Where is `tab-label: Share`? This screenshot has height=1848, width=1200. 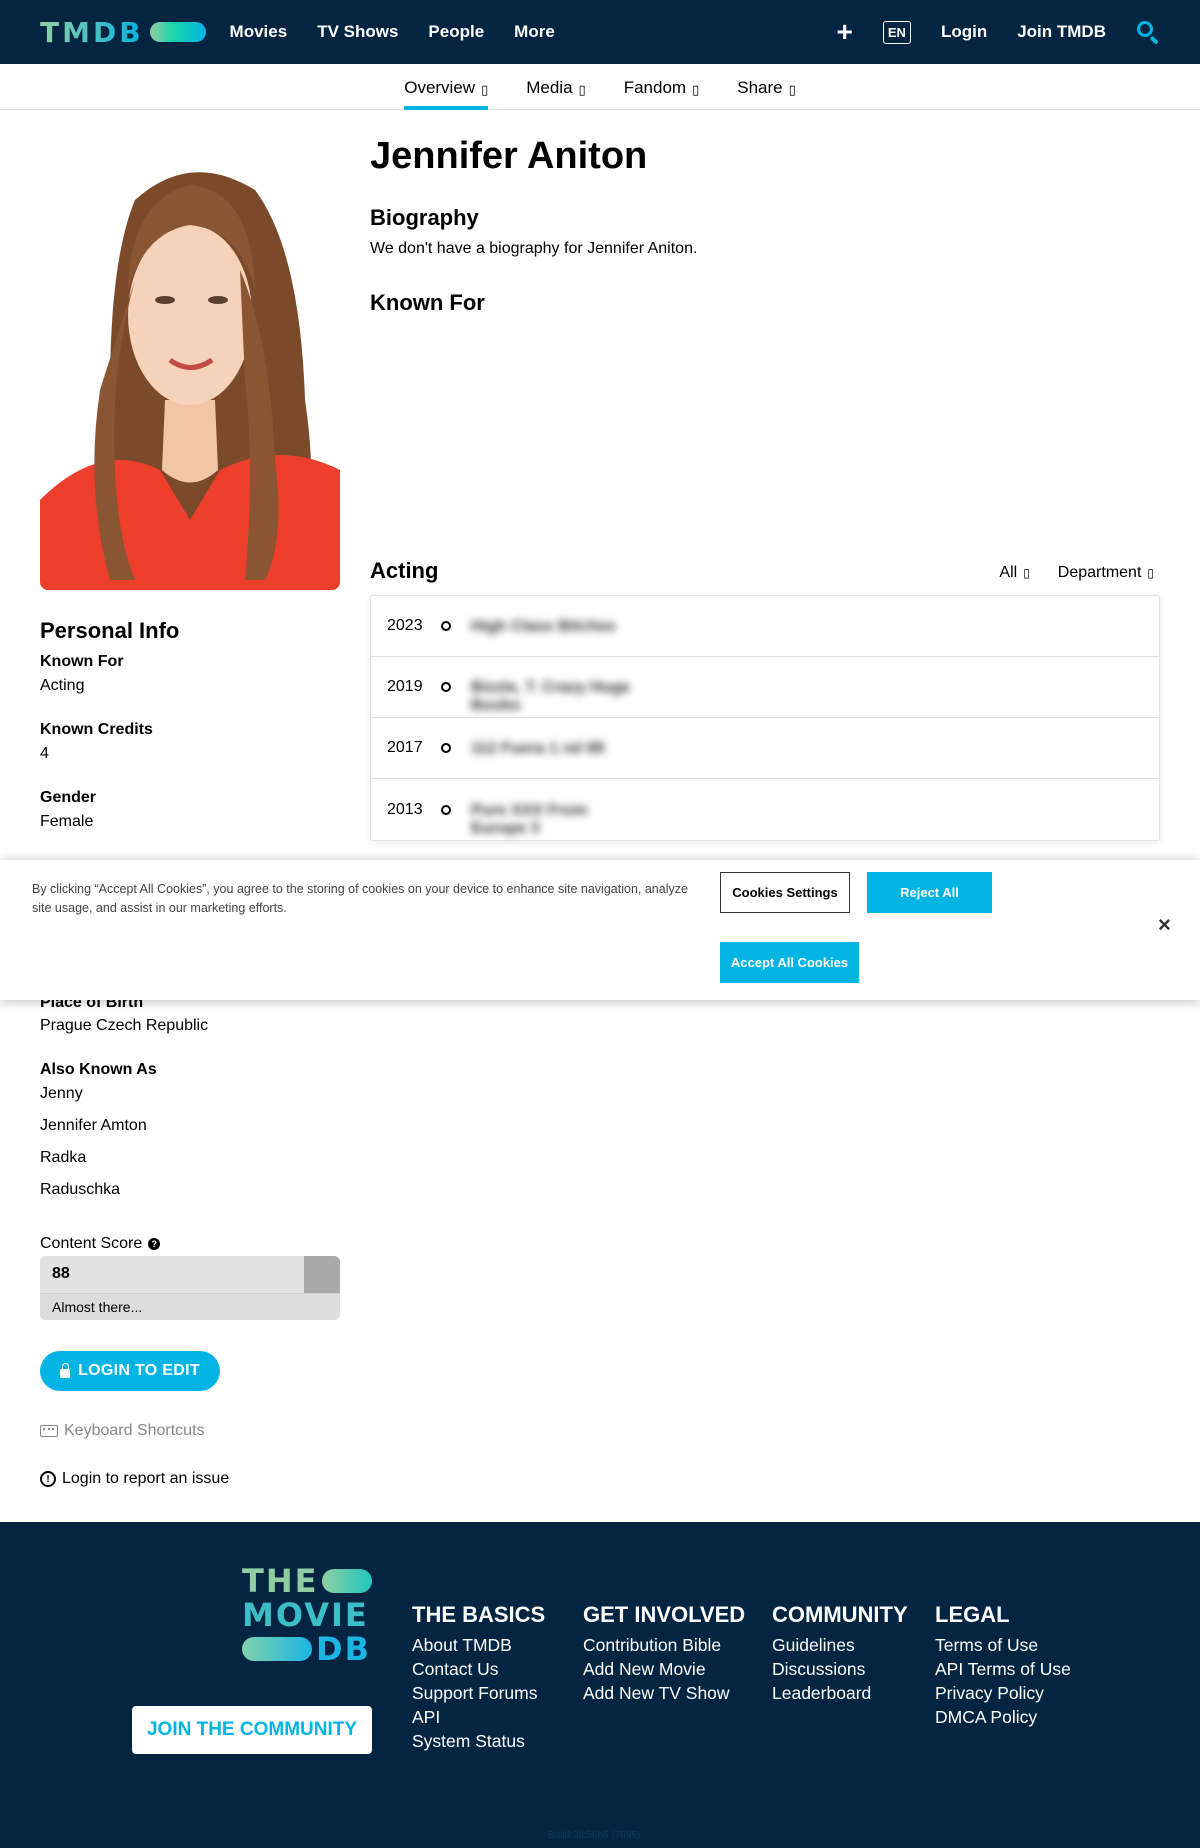
tab-label: Share is located at coordinates (760, 87).